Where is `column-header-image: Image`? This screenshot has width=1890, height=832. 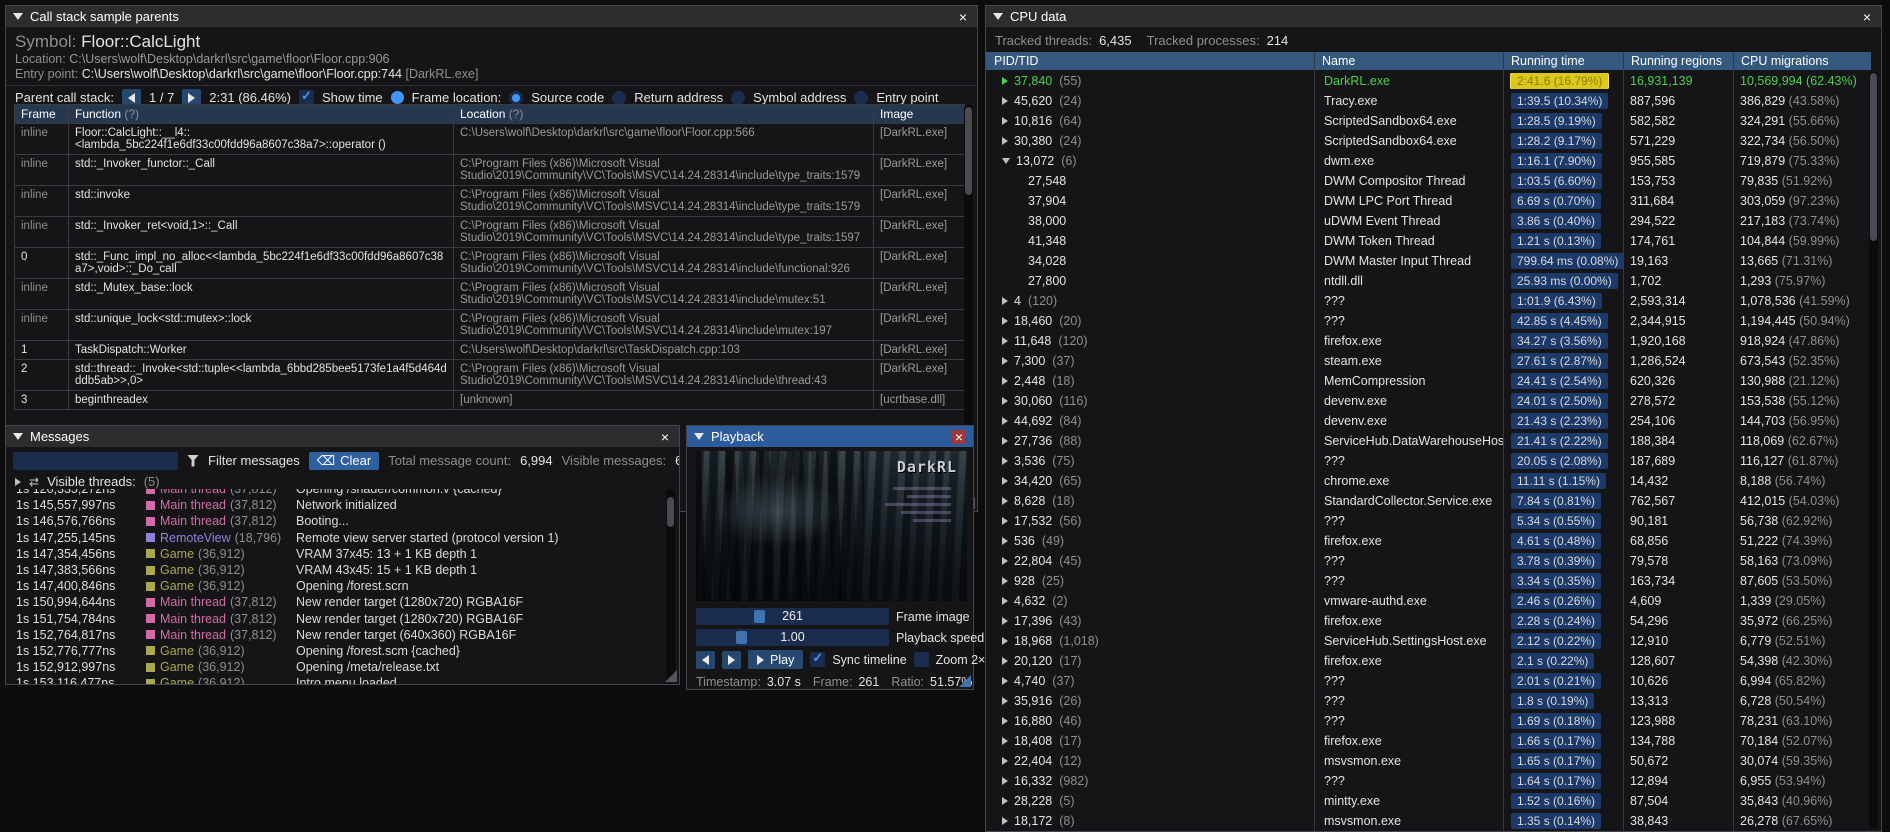 column-header-image: Image is located at coordinates (919, 114).